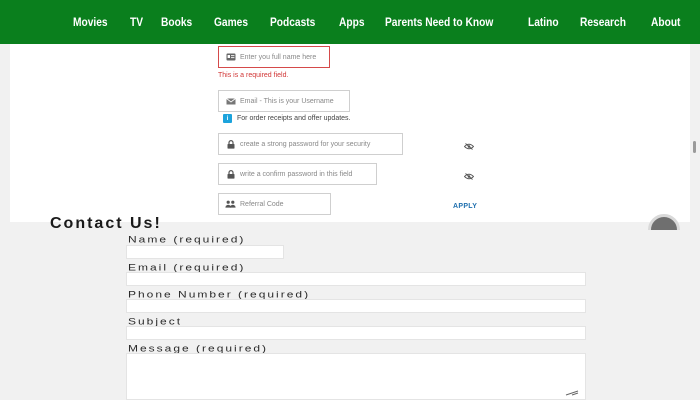 The image size is (700, 400). I want to click on nav-item-movies: Movies, so click(90, 22).